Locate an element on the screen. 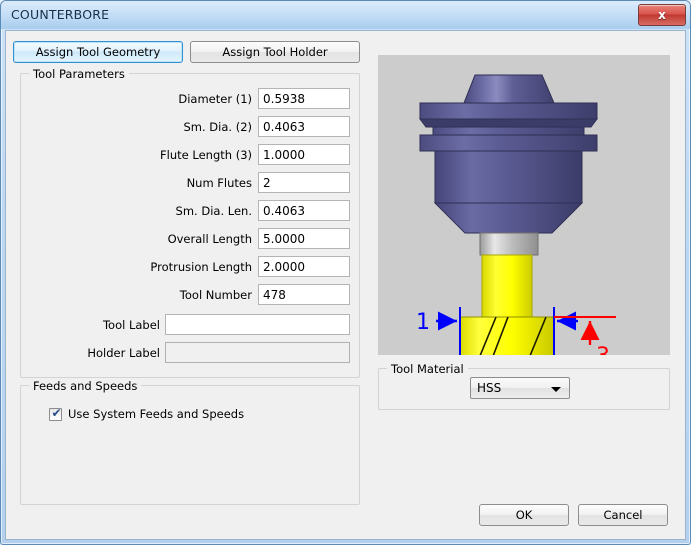 The width and height of the screenshot is (691, 545). input-sm-dia is located at coordinates (304, 126).